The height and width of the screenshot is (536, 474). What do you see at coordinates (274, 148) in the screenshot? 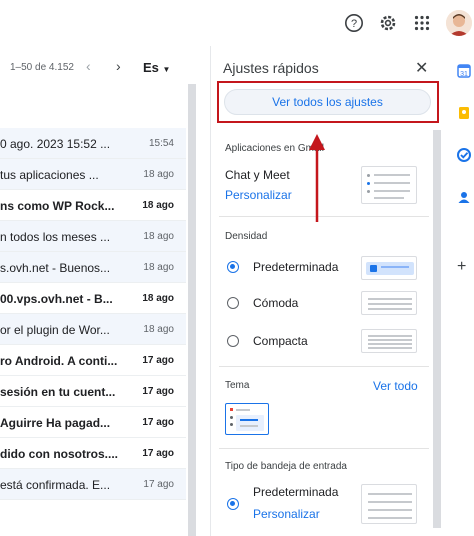
I see `apps-section-title: Aplicaciones en Gmail` at bounding box center [274, 148].